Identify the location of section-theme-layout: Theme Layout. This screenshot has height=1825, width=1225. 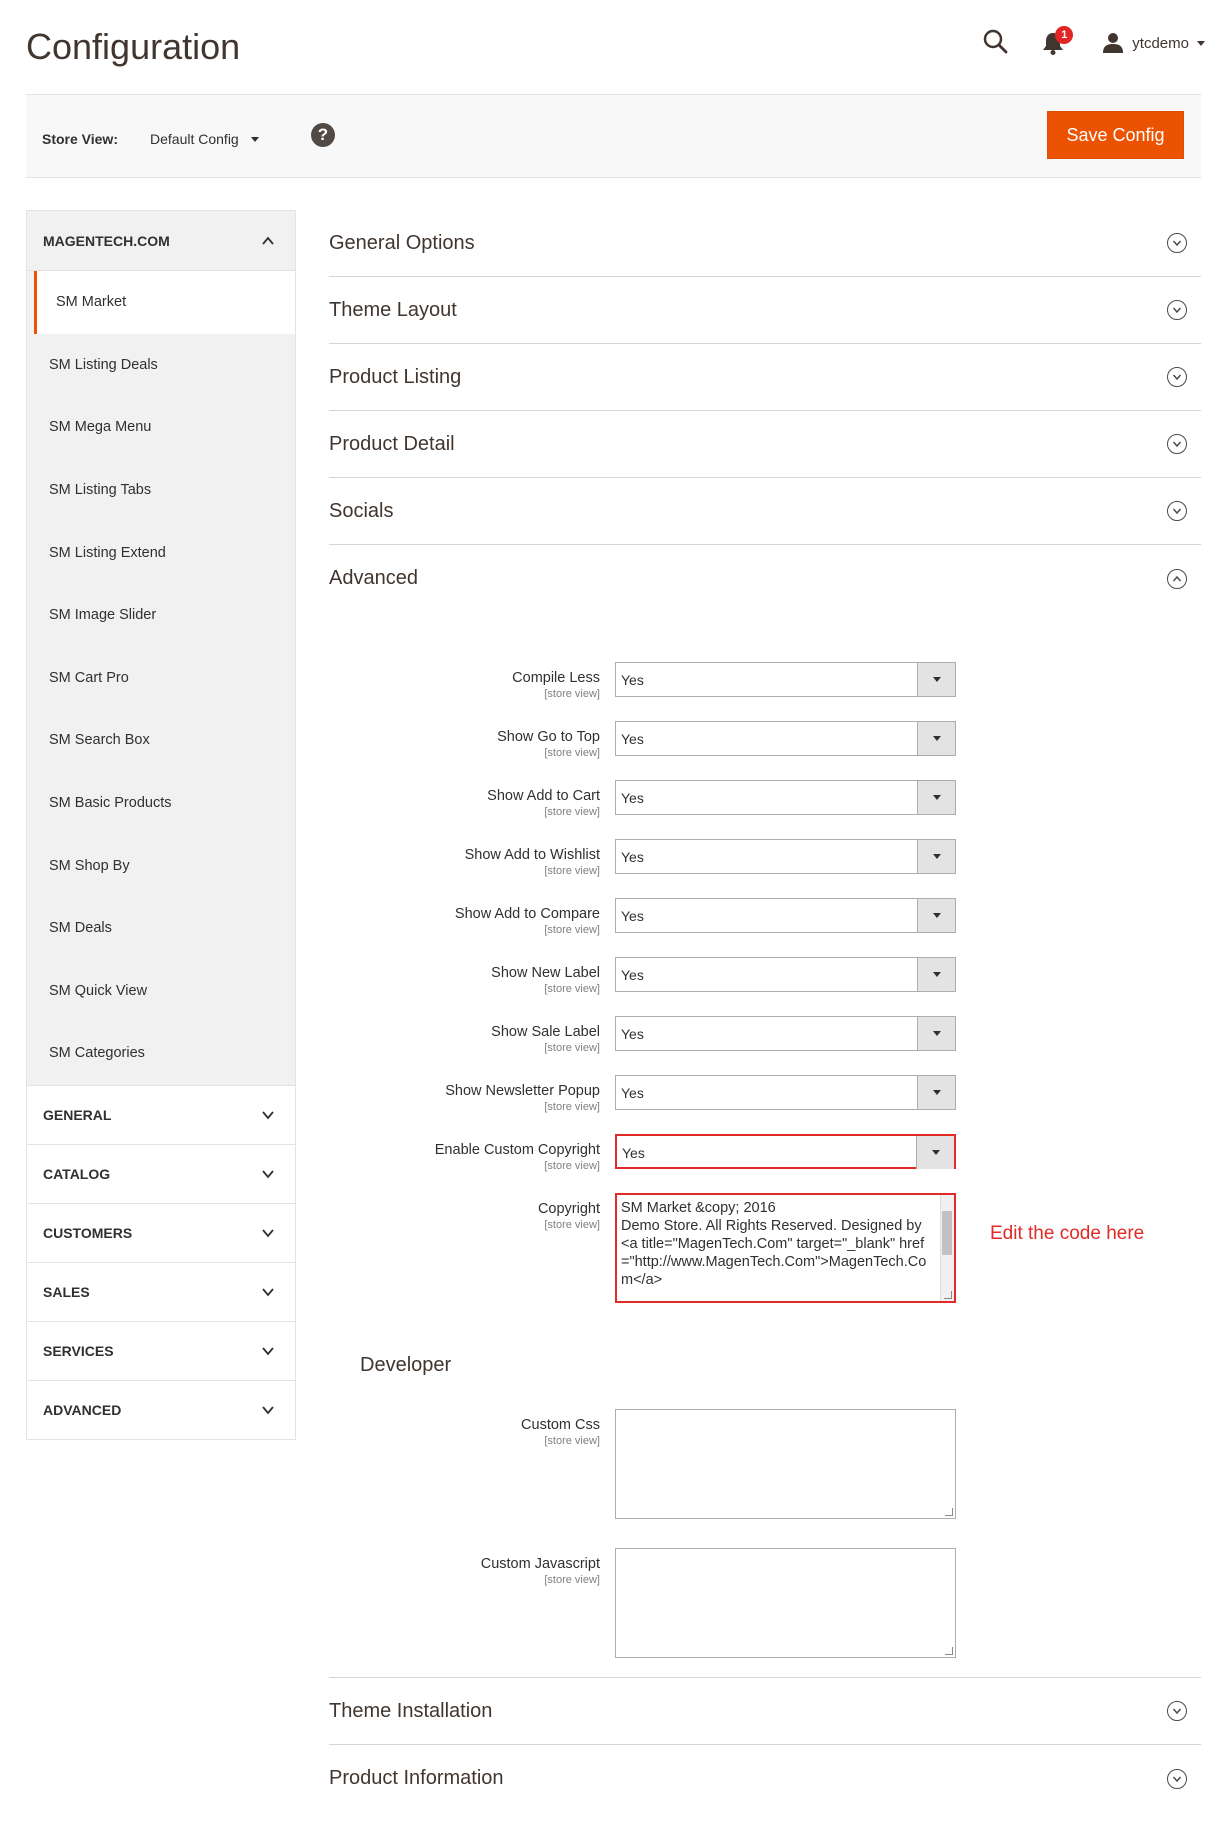
(765, 310).